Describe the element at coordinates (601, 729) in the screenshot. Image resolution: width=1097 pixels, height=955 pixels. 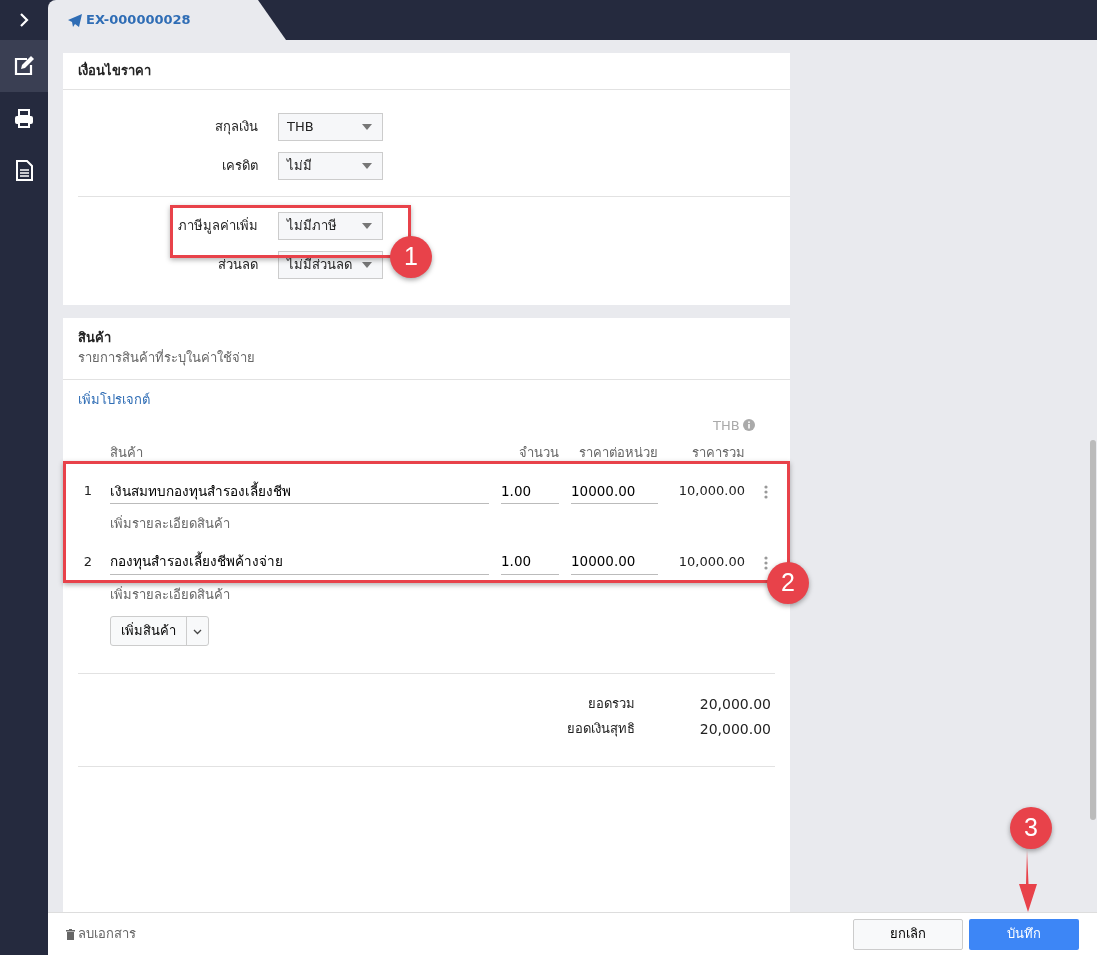
I see `total-label: ยอดเงินสุทธิ` at that location.